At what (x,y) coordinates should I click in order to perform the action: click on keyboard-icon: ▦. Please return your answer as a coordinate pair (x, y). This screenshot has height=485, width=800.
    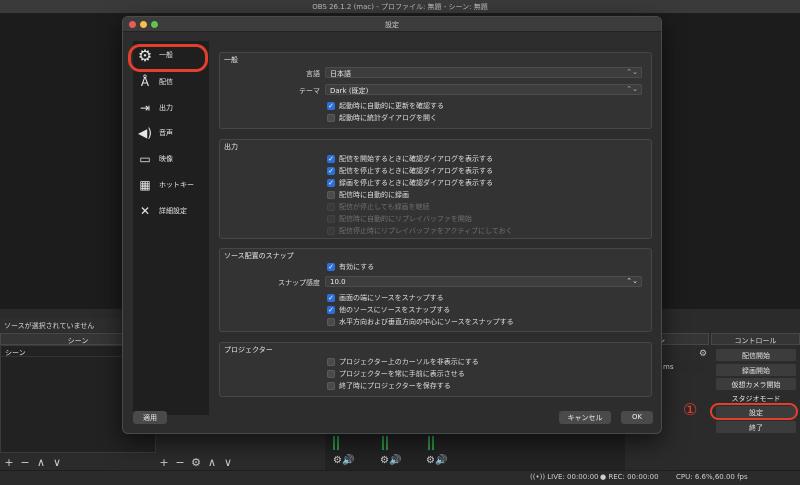
    Looking at the image, I should click on (145, 185).